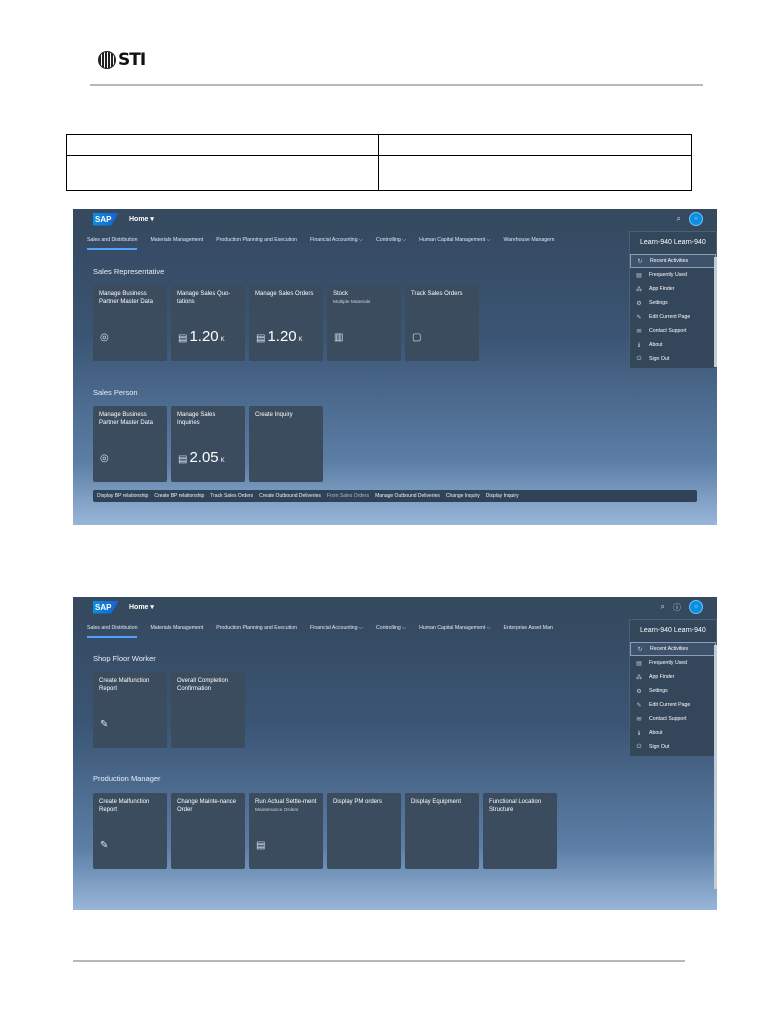 The height and width of the screenshot is (1024, 768). I want to click on menu-item-label: Edit Current Page, so click(670, 705).